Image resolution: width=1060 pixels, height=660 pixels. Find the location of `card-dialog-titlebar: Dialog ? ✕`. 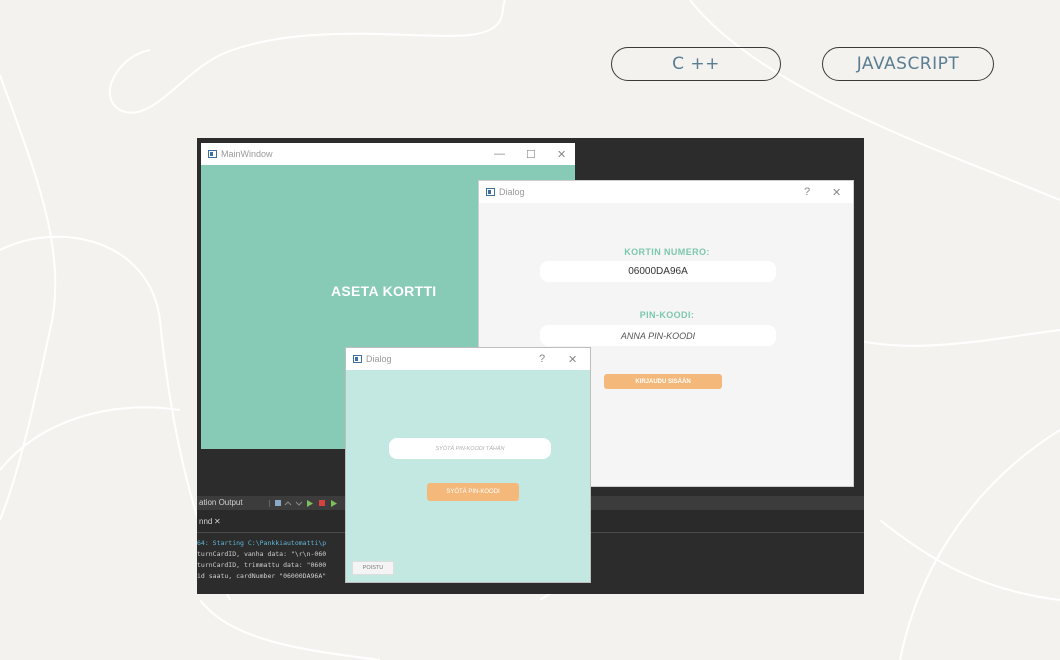

card-dialog-titlebar: Dialog ? ✕ is located at coordinates (666, 192).